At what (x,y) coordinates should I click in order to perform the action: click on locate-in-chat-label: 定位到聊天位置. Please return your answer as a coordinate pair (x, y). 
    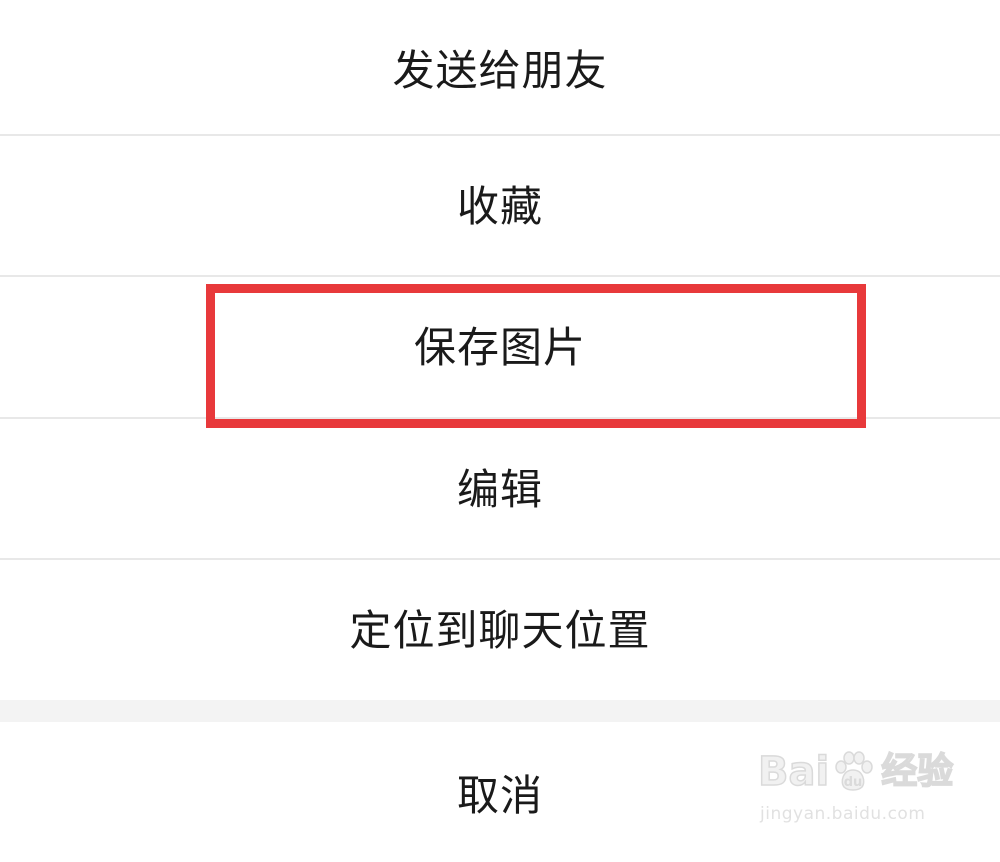
    Looking at the image, I should click on (500, 630).